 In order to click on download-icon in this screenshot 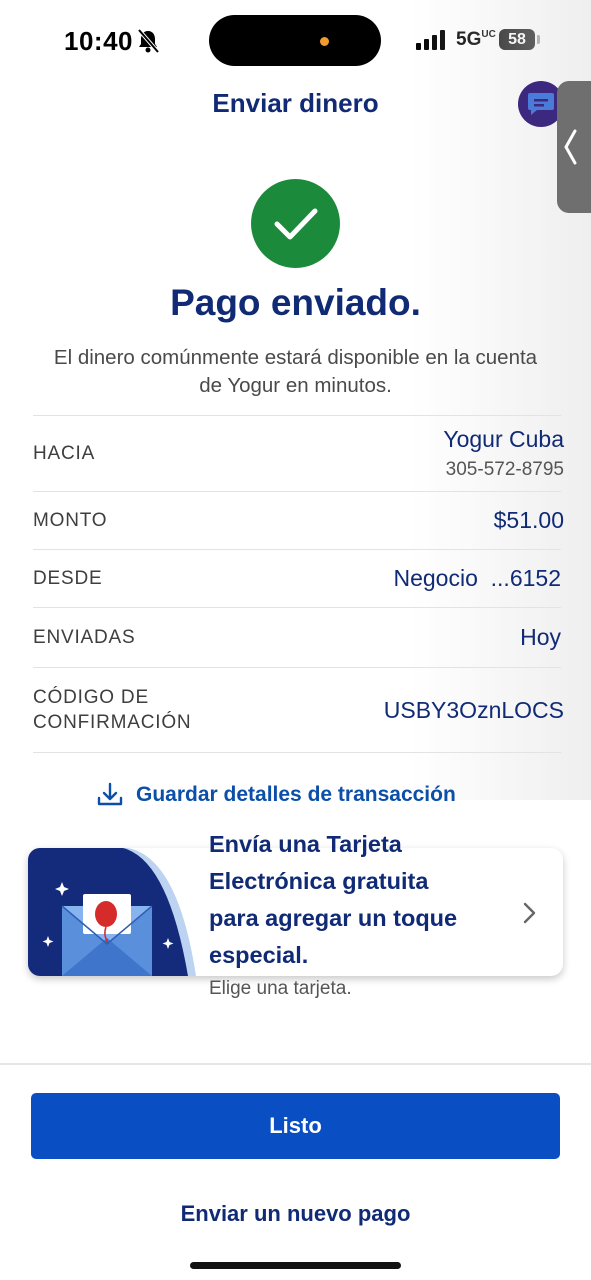, I will do `click(110, 794)`.